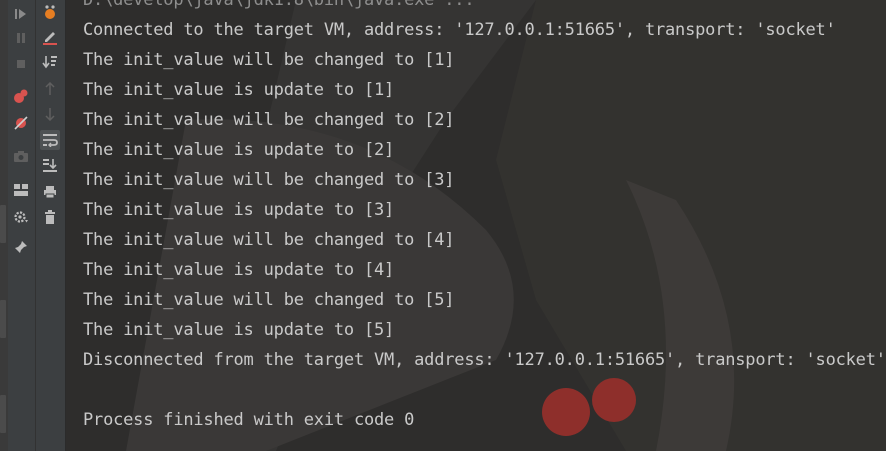 The image size is (886, 451). I want to click on console-toolbar, so click(51, 225).